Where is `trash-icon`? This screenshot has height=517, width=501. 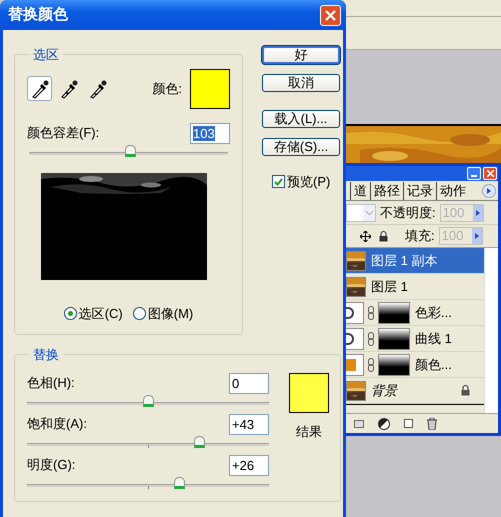
trash-icon is located at coordinates (432, 424).